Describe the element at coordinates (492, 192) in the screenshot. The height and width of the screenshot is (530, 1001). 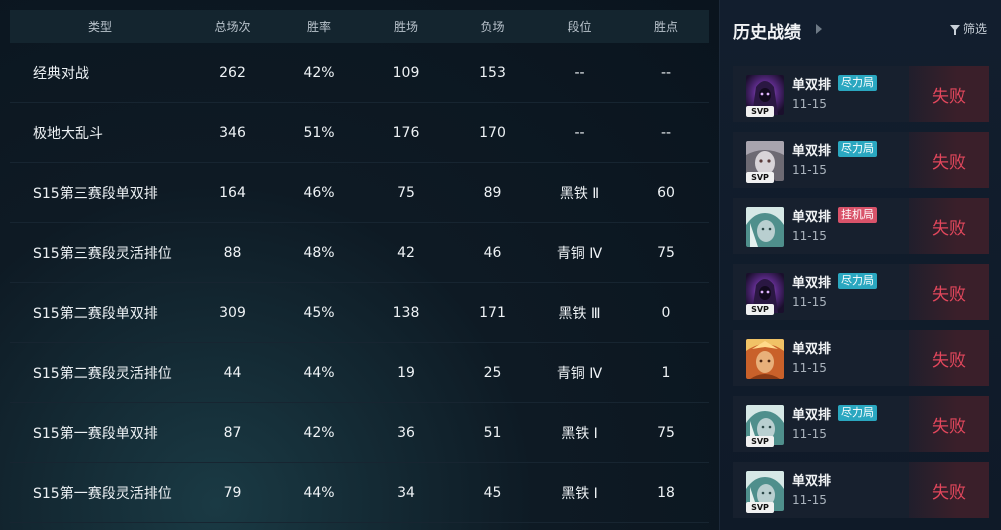
I see `cell-losses: 89` at that location.